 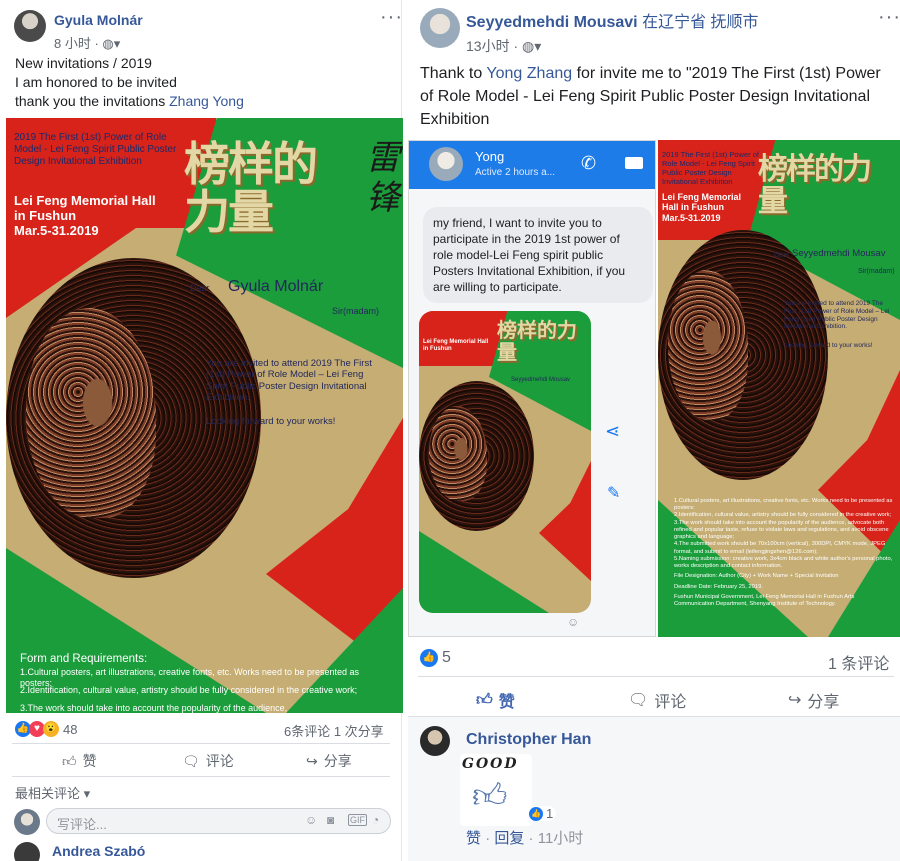 What do you see at coordinates (588, 163) in the screenshot?
I see `phone-icon: ✆` at bounding box center [588, 163].